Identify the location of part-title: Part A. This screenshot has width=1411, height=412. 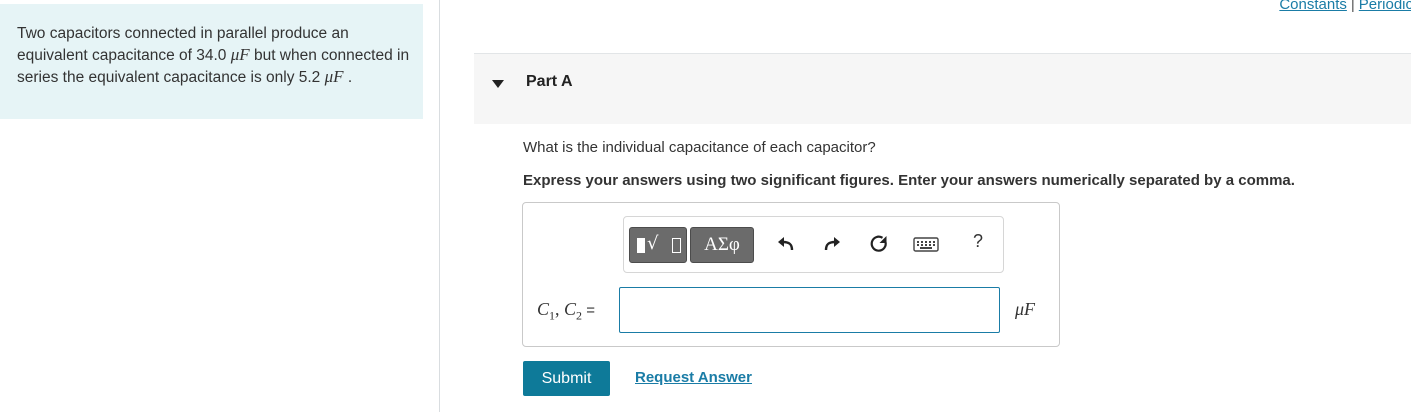
(549, 81).